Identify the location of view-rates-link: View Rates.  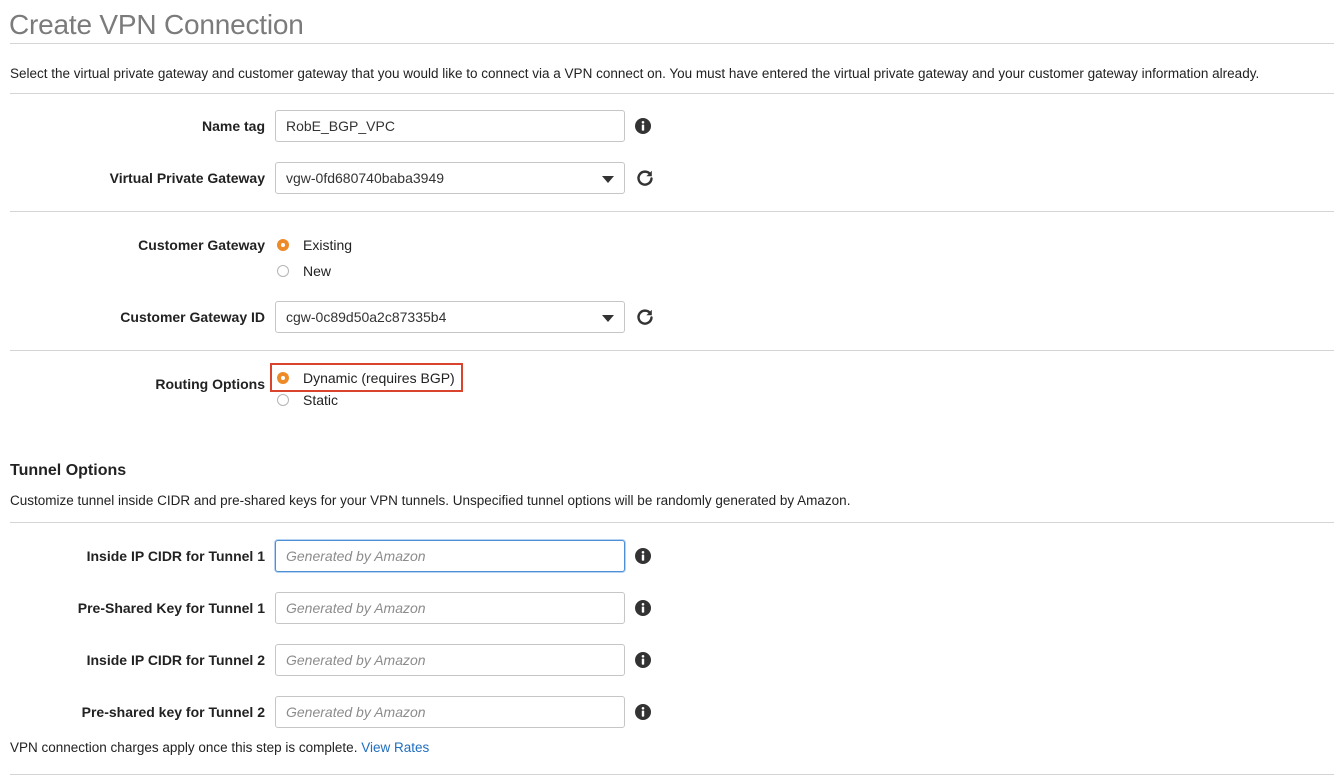
(395, 747).